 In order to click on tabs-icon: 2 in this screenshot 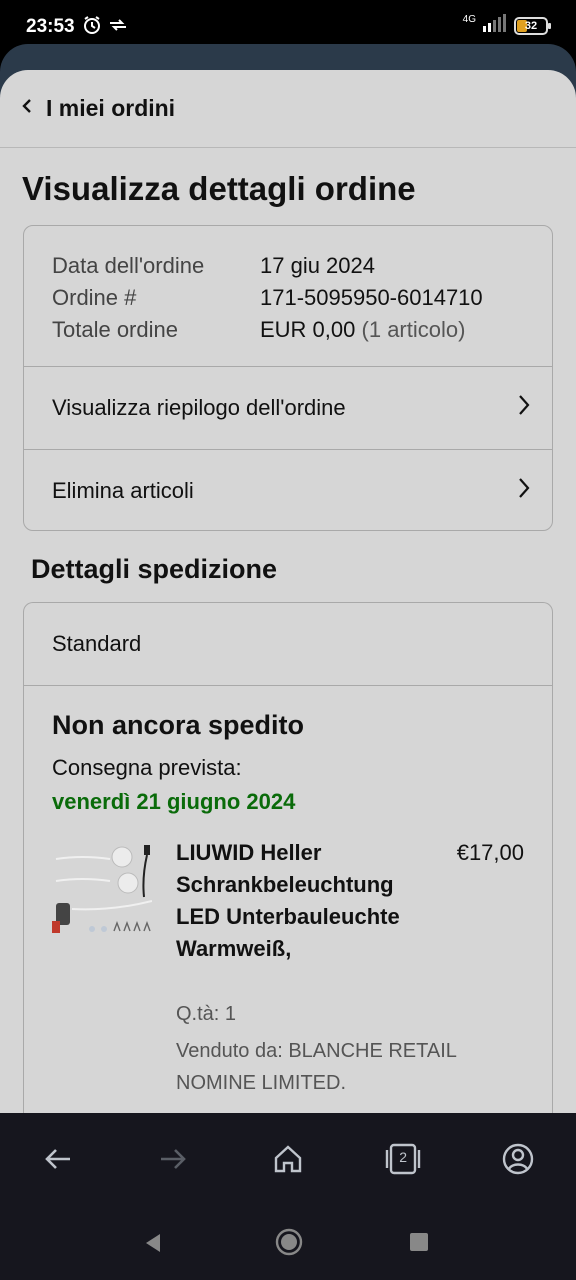, I will do `click(403, 1159)`.